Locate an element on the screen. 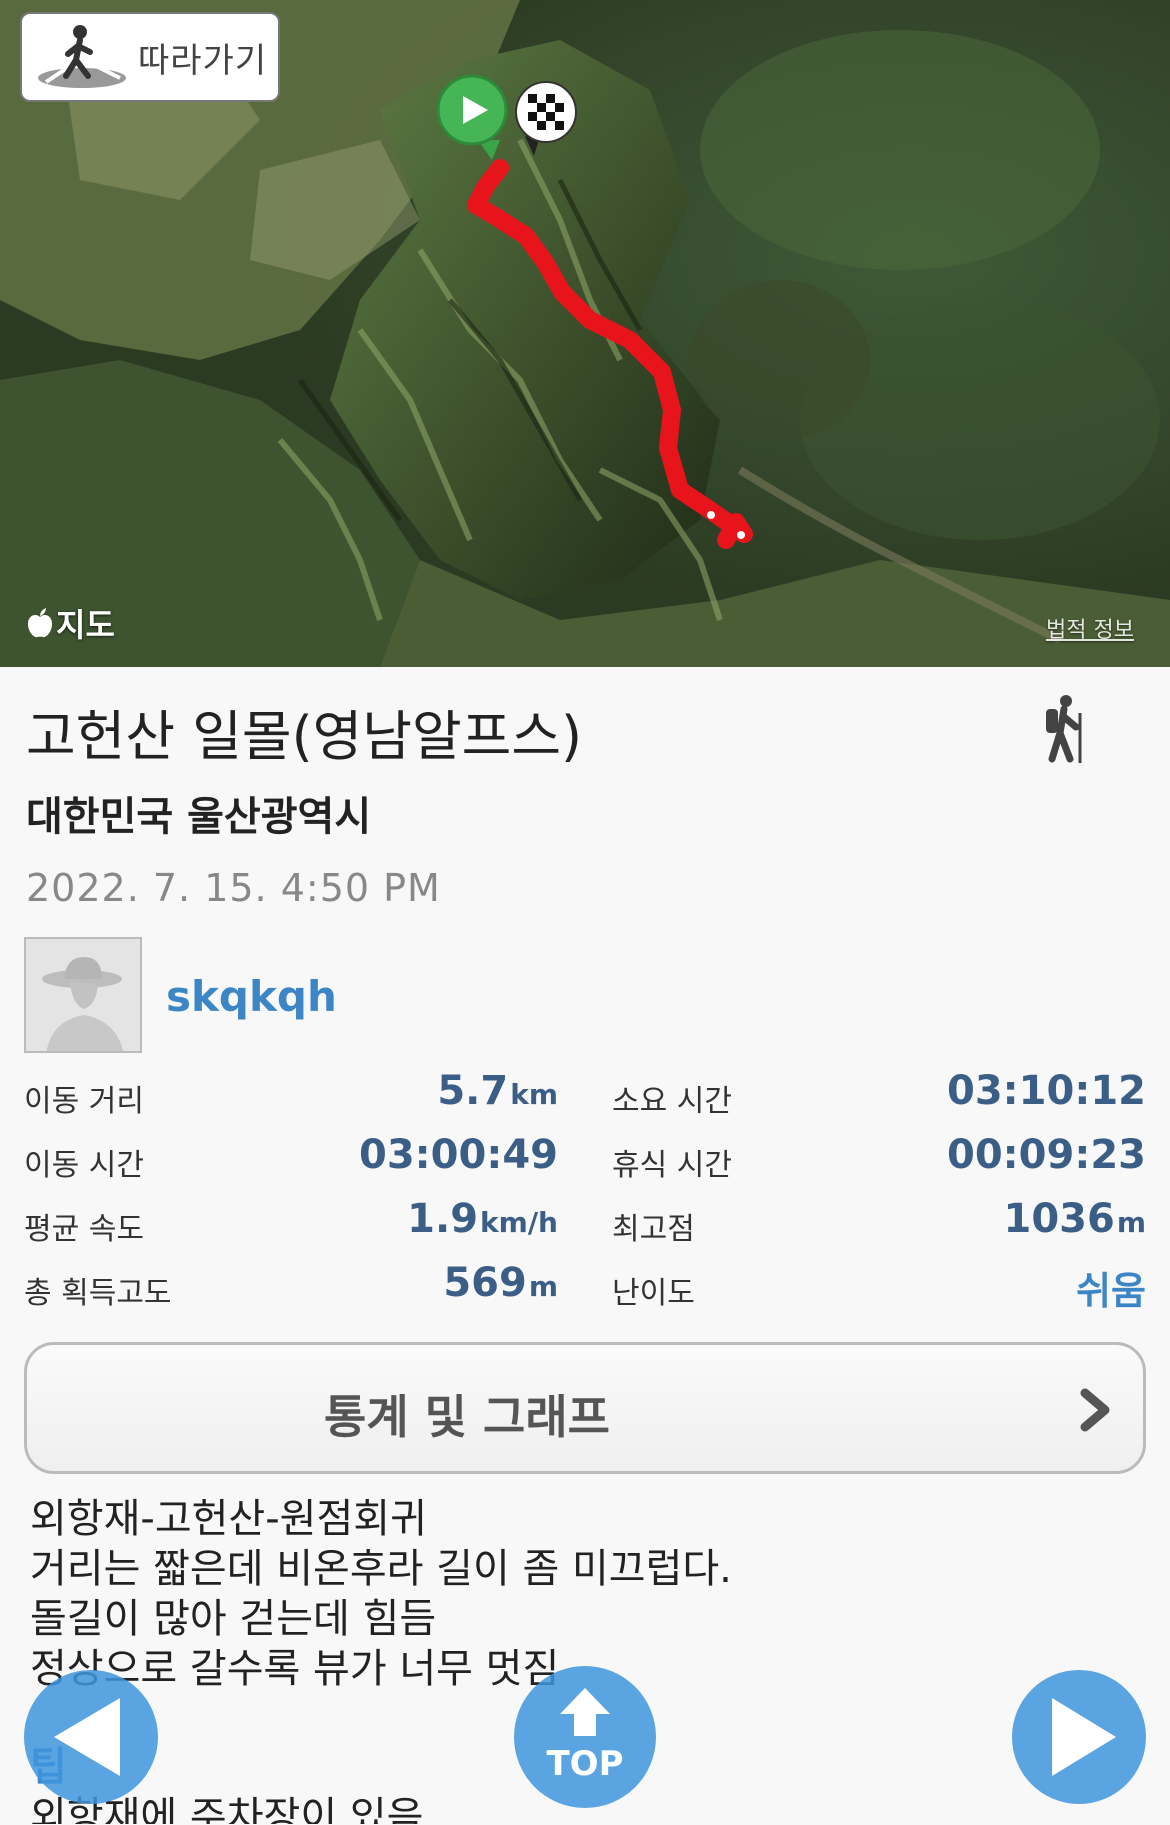 The image size is (1170, 1825). stat-unit: km/h is located at coordinates (519, 1222).